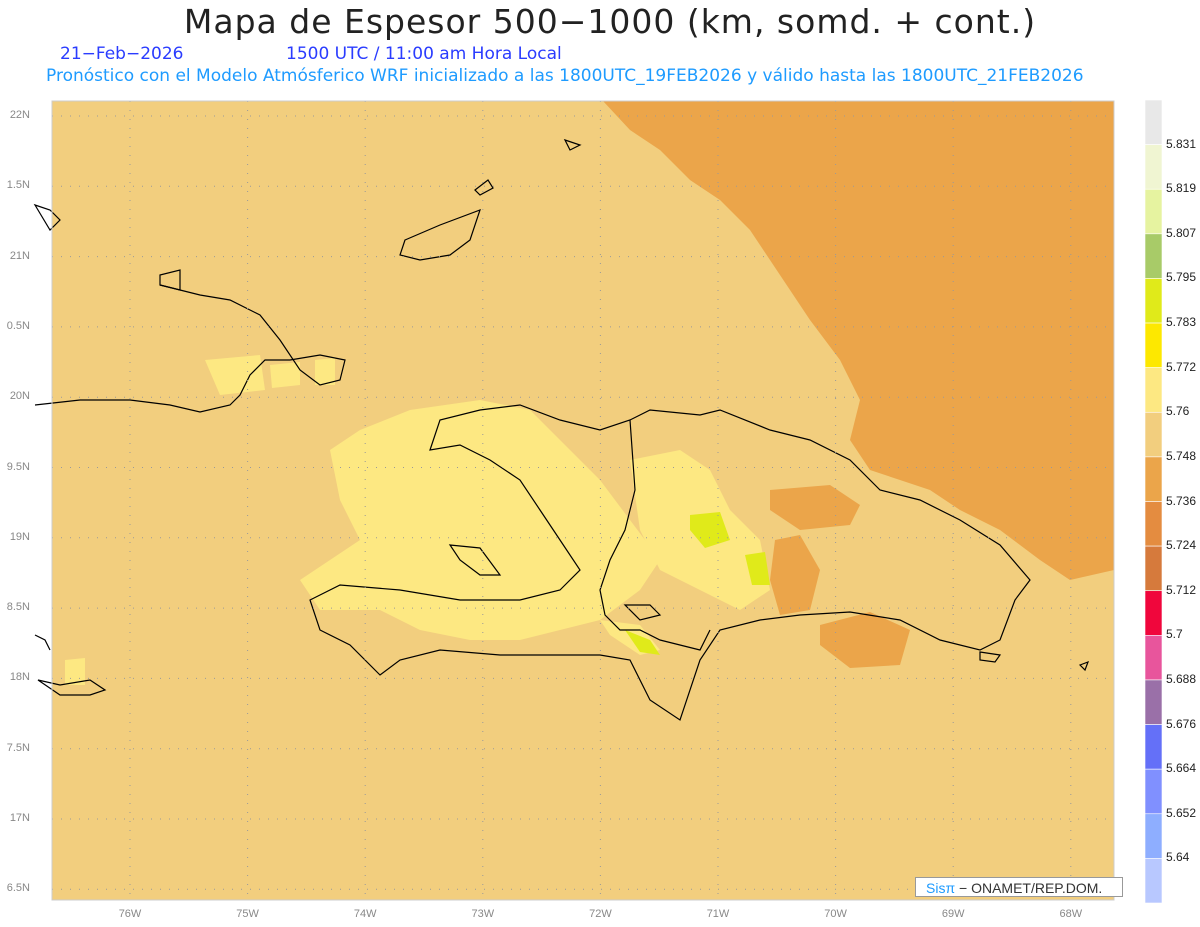 The width and height of the screenshot is (1200, 927). Describe the element at coordinates (1181, 232) in the screenshot. I see `colorbar-label: 5.807` at that location.